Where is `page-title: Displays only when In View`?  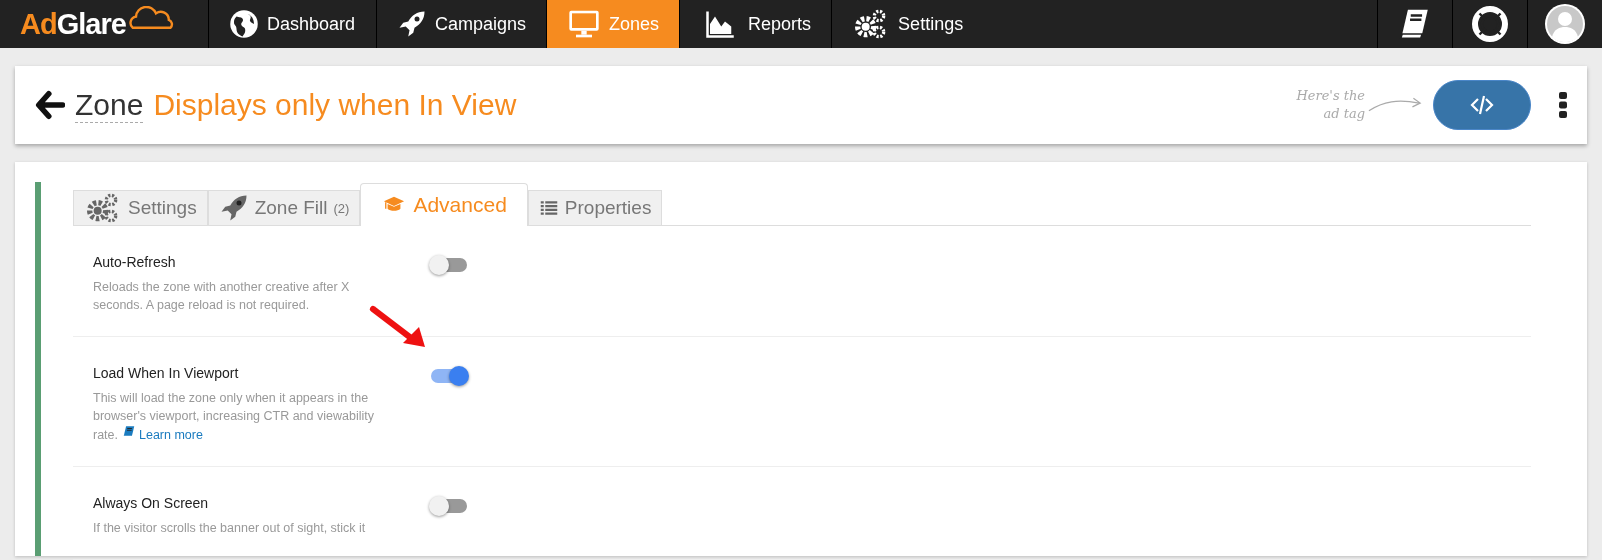 page-title: Displays only when In View is located at coordinates (335, 105).